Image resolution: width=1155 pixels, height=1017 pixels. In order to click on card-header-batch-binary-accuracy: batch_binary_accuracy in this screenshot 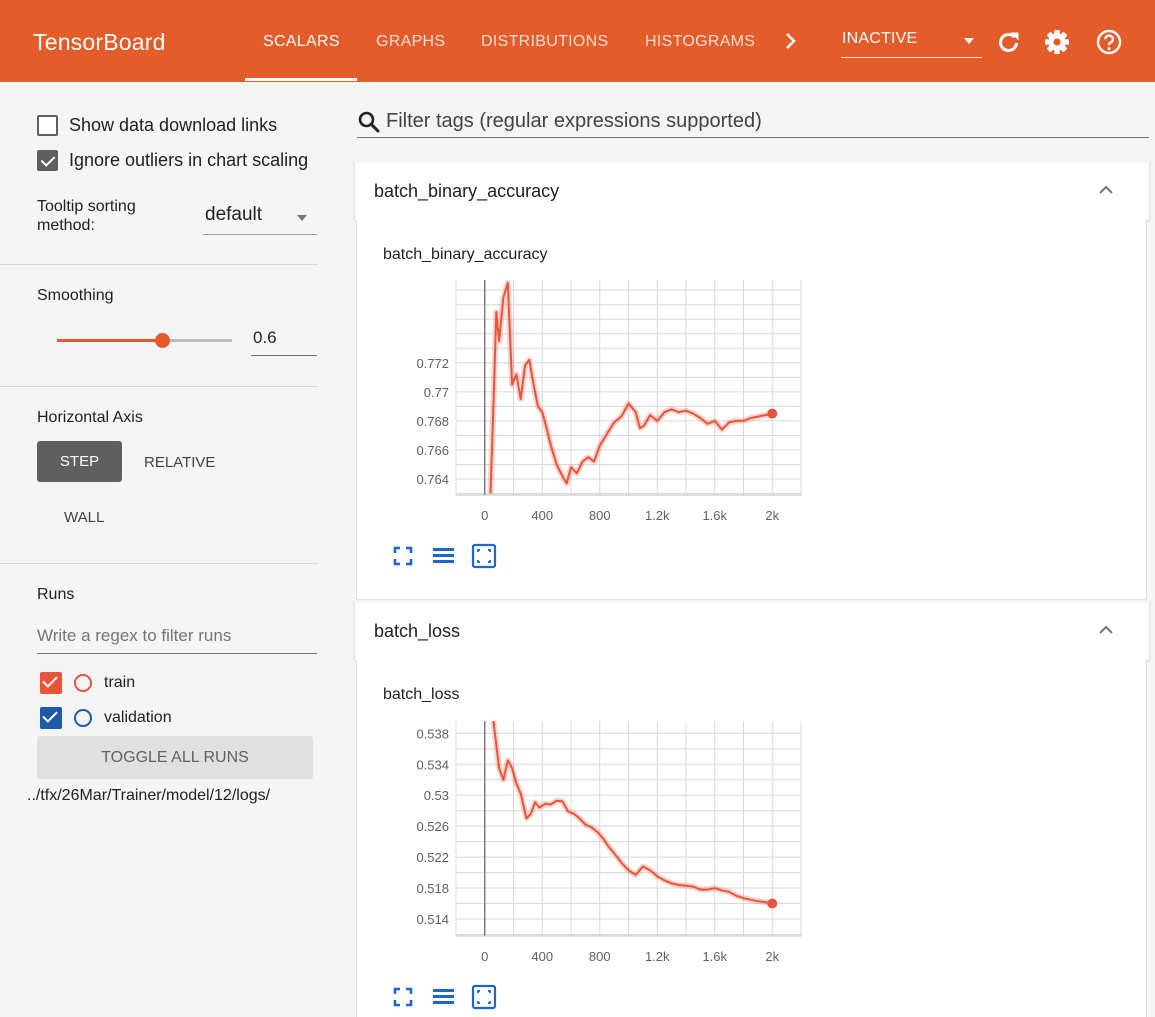, I will do `click(752, 191)`.